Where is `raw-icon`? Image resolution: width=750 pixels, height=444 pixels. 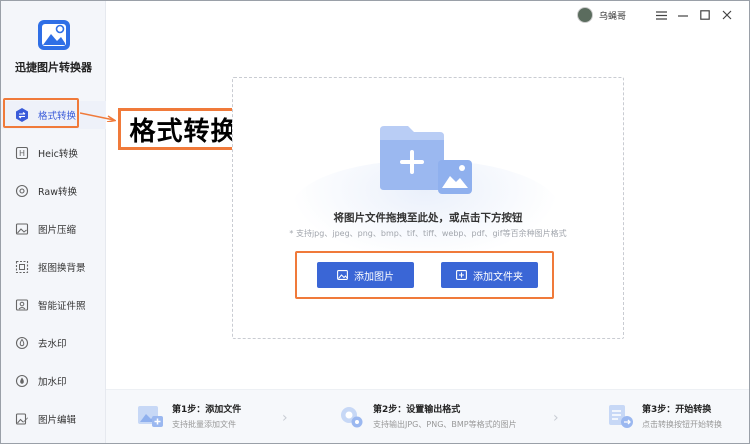
raw-icon is located at coordinates (22, 191).